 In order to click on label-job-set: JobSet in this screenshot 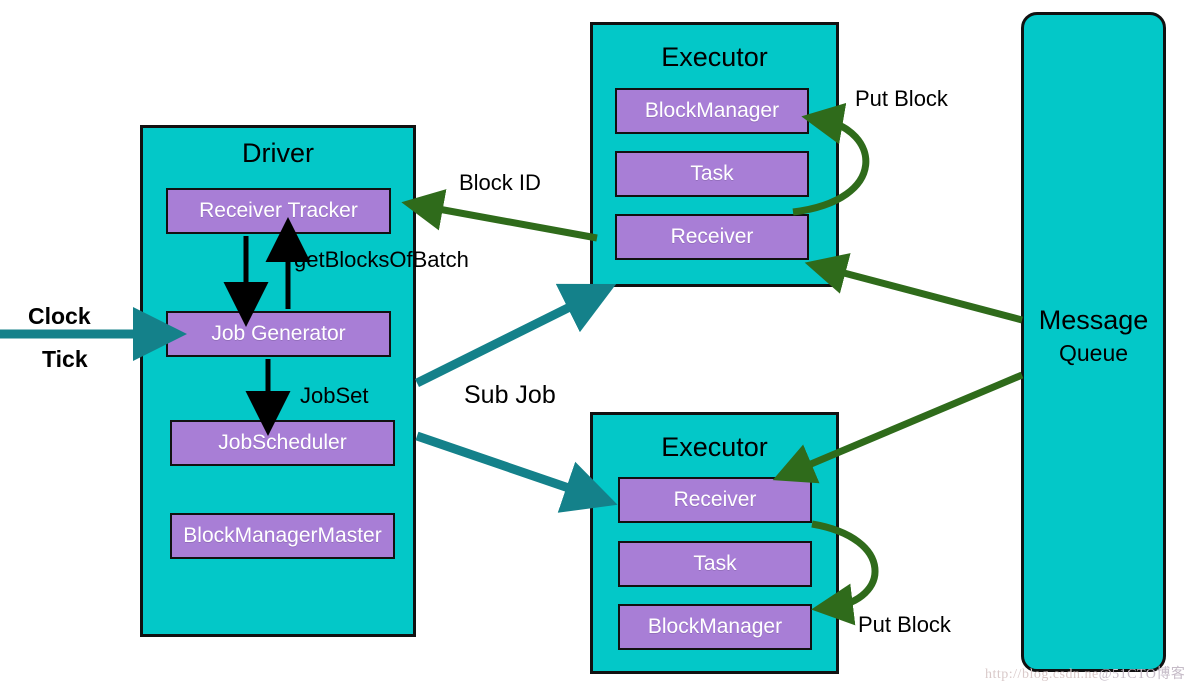, I will do `click(334, 395)`.